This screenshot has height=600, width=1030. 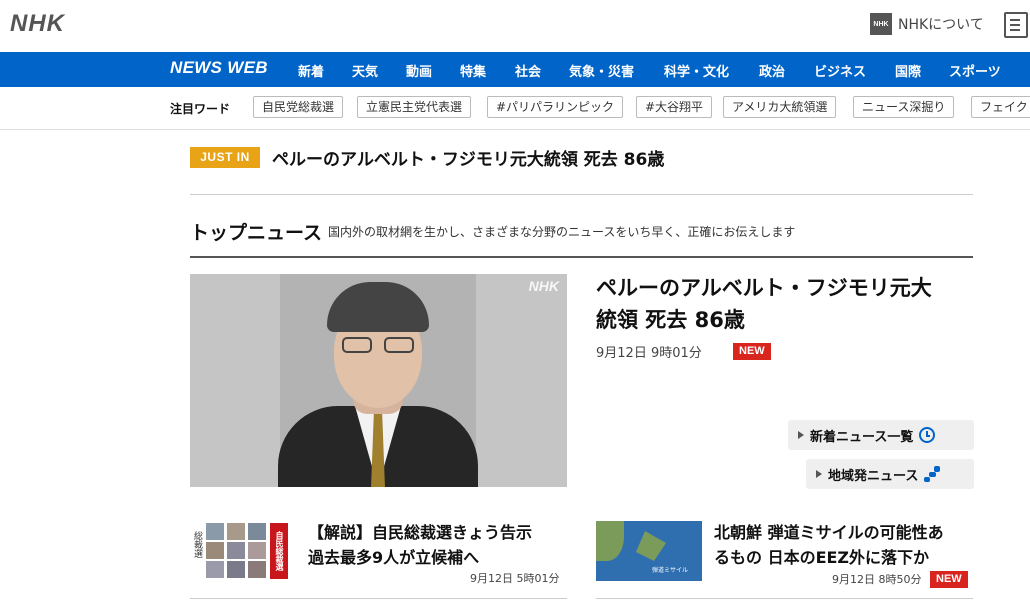 What do you see at coordinates (772, 70) in the screenshot?
I see `nav-item-politics: 政治` at bounding box center [772, 70].